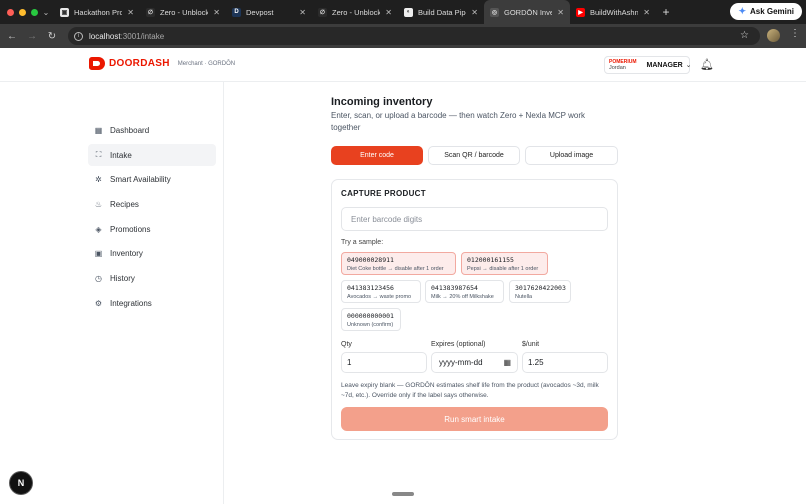 The image size is (806, 504). What do you see at coordinates (507, 362) in the screenshot?
I see `calendar-icon: ▦` at bounding box center [507, 362].